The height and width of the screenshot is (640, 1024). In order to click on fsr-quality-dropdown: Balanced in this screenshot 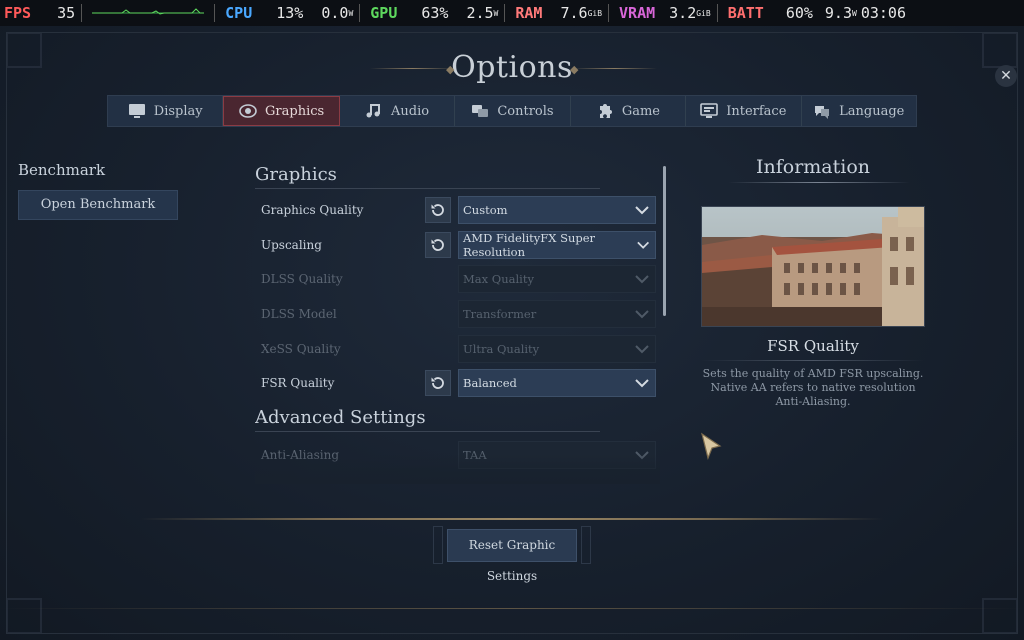, I will do `click(557, 383)`.